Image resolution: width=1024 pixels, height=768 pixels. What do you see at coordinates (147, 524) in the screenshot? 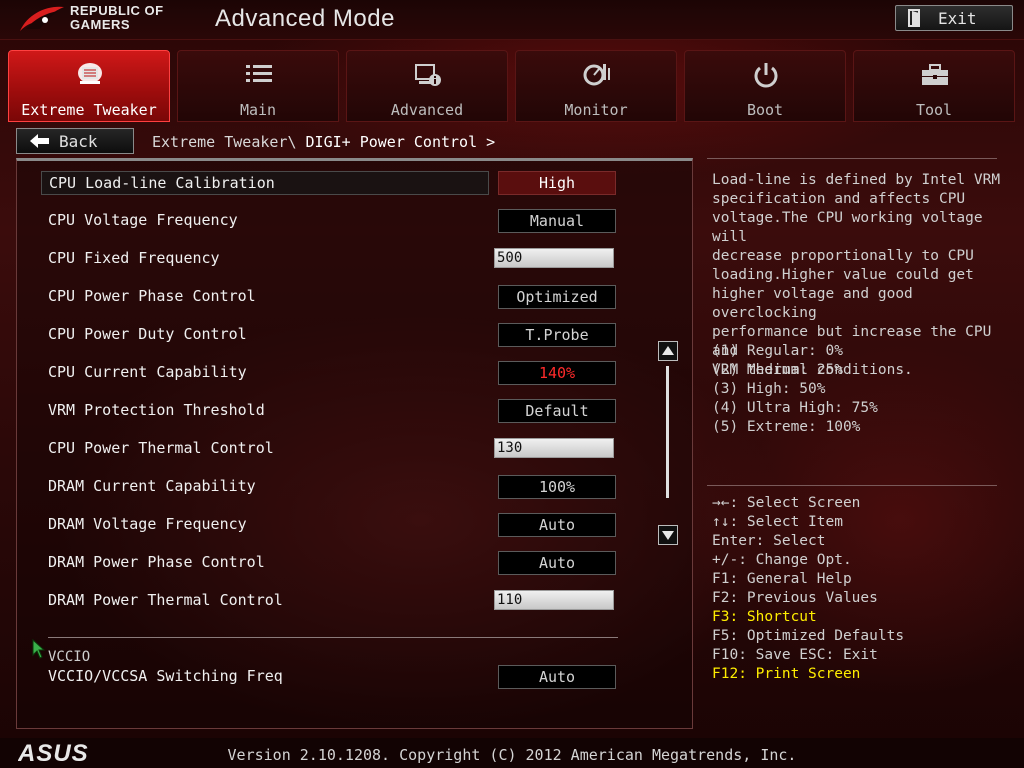
I see `setting-label: DRAM Voltage Frequency` at bounding box center [147, 524].